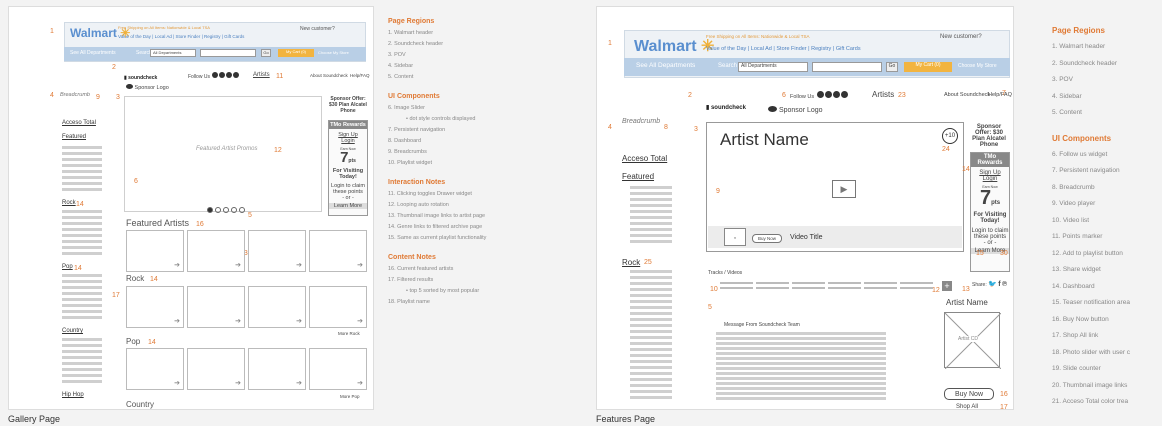 The height and width of the screenshot is (426, 1162). What do you see at coordinates (349, 333) in the screenshot?
I see `more-rock-link: More Rock` at bounding box center [349, 333].